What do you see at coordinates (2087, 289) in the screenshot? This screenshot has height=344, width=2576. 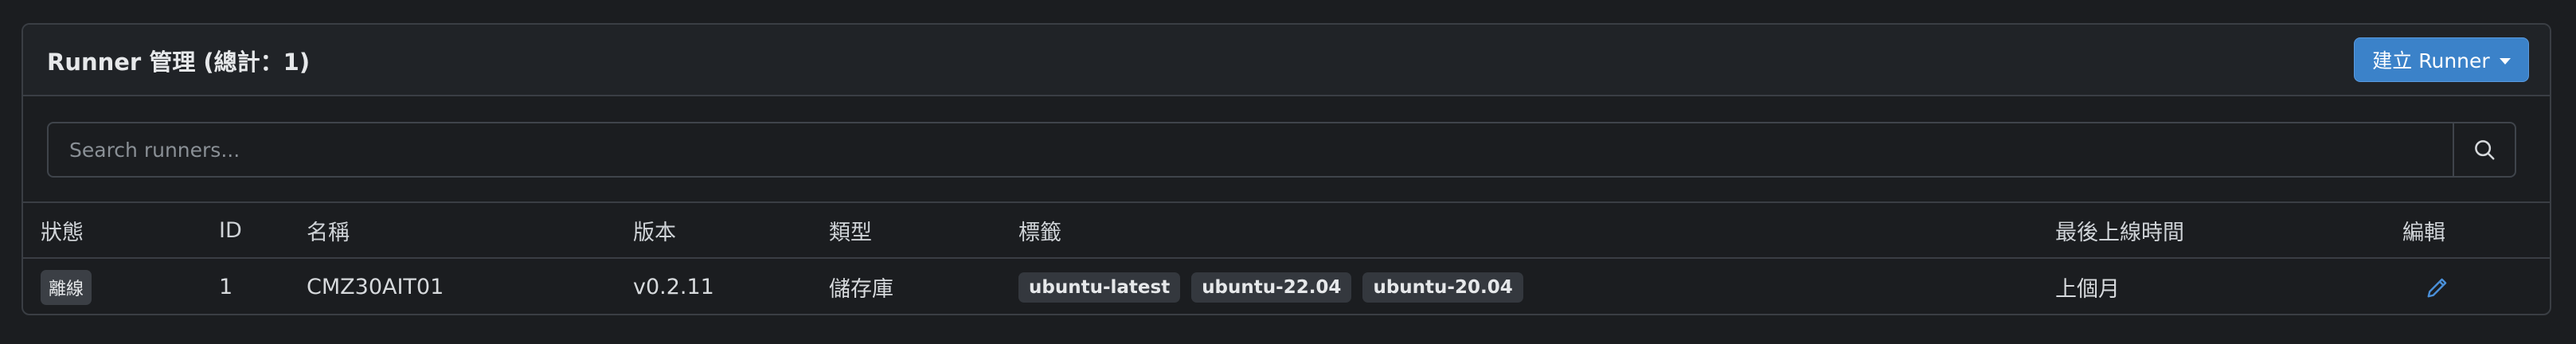 I see `runner-last-online: 上個月` at bounding box center [2087, 289].